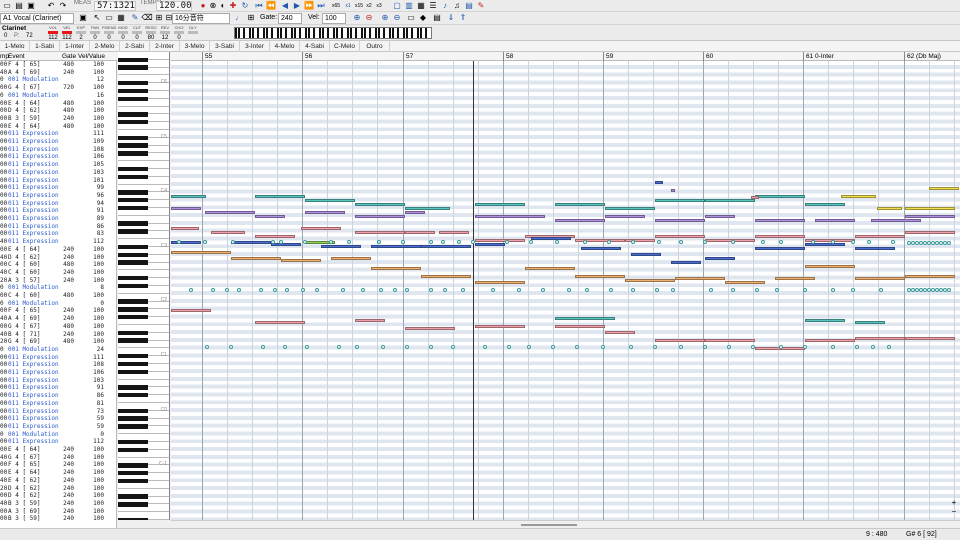 This screenshot has width=960, height=540. Describe the element at coordinates (409, 6) in the screenshot. I see `track-view-icon: ▥` at that location.